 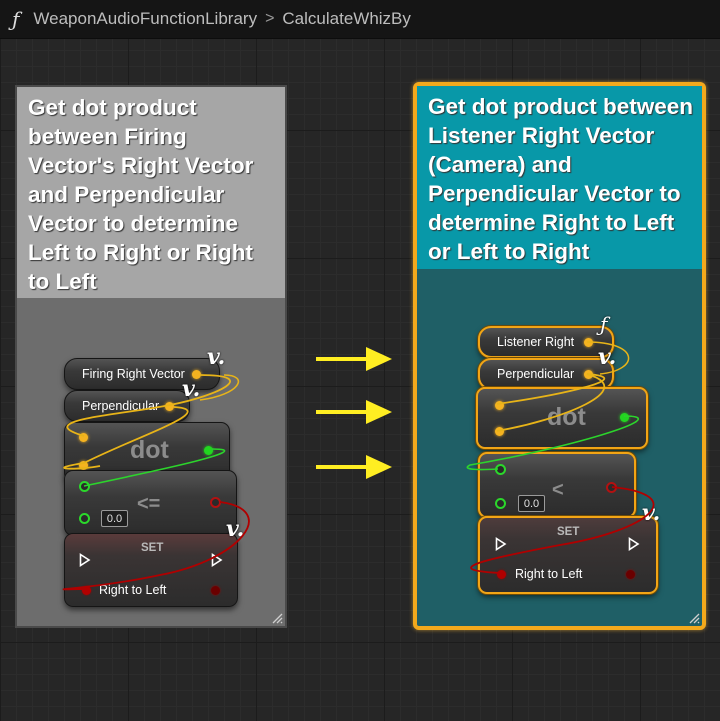 What do you see at coordinates (604, 324) in the screenshot?
I see `function-badge-icon: ƒ` at bounding box center [604, 324].